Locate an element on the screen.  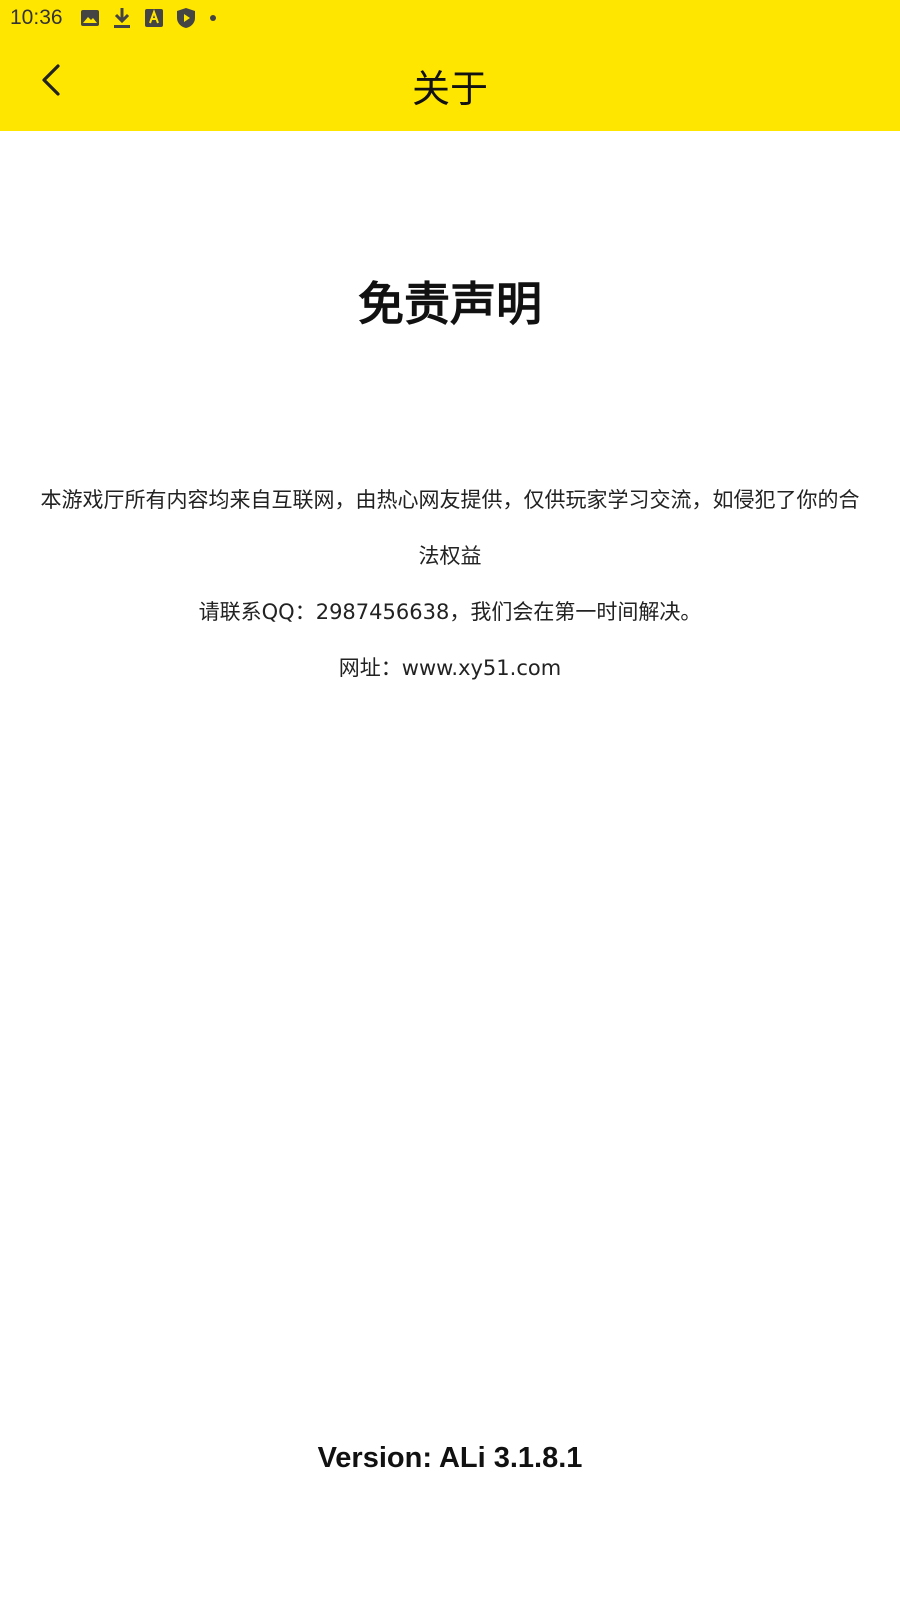
version-text: Version: ALi 3.1.8.1 is located at coordinates (450, 1458).